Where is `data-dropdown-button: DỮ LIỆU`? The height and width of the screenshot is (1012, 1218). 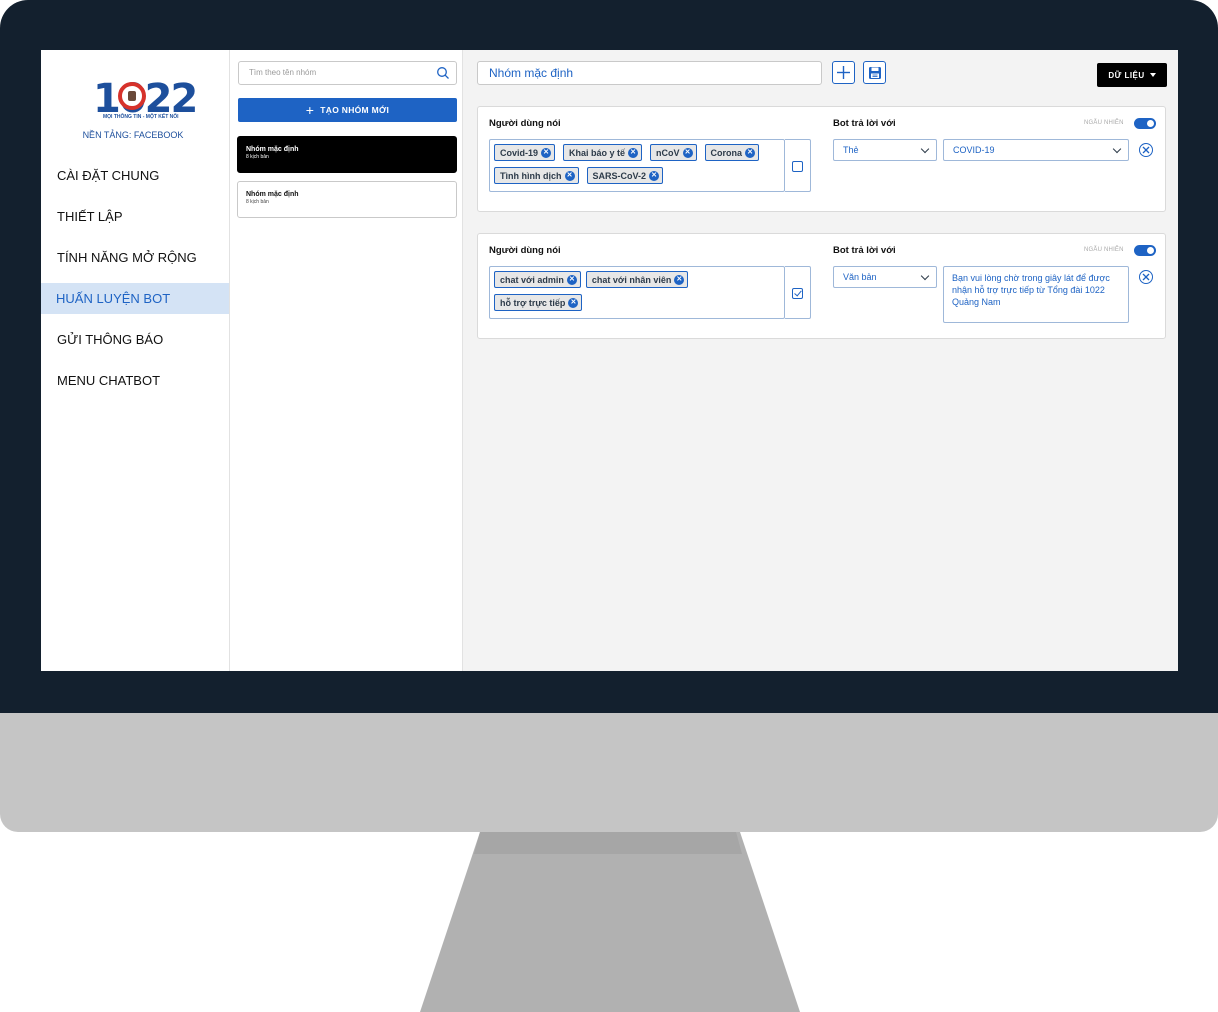
data-dropdown-button: DỮ LIỆU is located at coordinates (1132, 75).